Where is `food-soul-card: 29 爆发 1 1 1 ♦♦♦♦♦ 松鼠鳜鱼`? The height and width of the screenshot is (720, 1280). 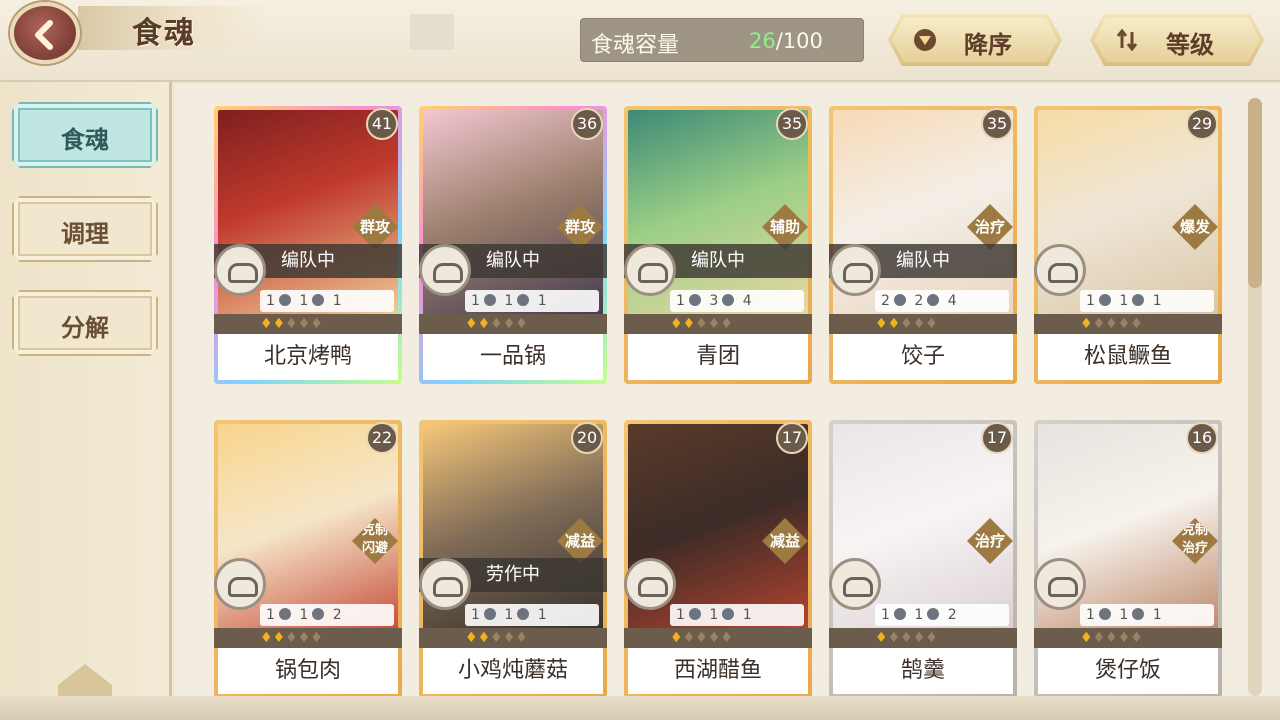
food-soul-card: 29 爆发 1 1 1 ♦♦♦♦♦ 松鼠鳜鱼 is located at coordinates (1128, 245).